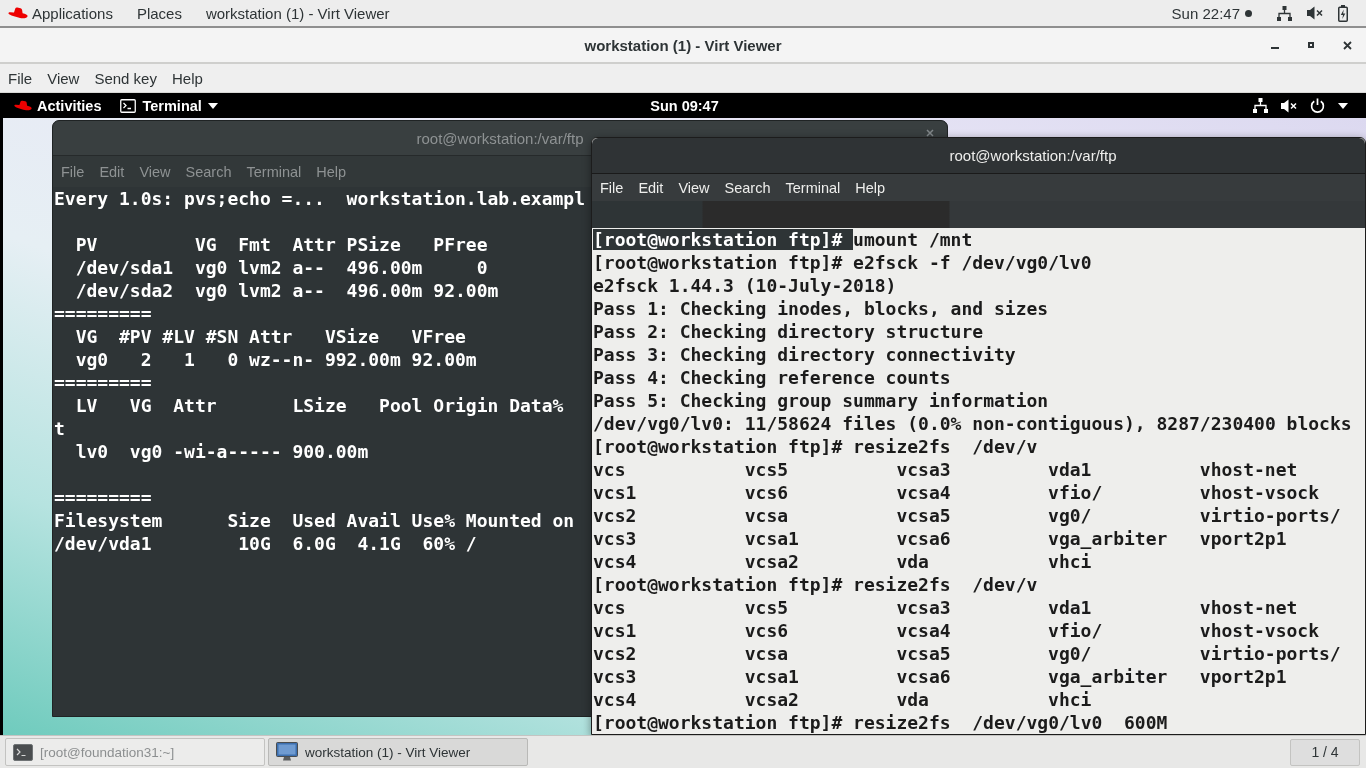 Image resolution: width=1366 pixels, height=768 pixels. I want to click on notification-dot-icon, so click(1248, 13).